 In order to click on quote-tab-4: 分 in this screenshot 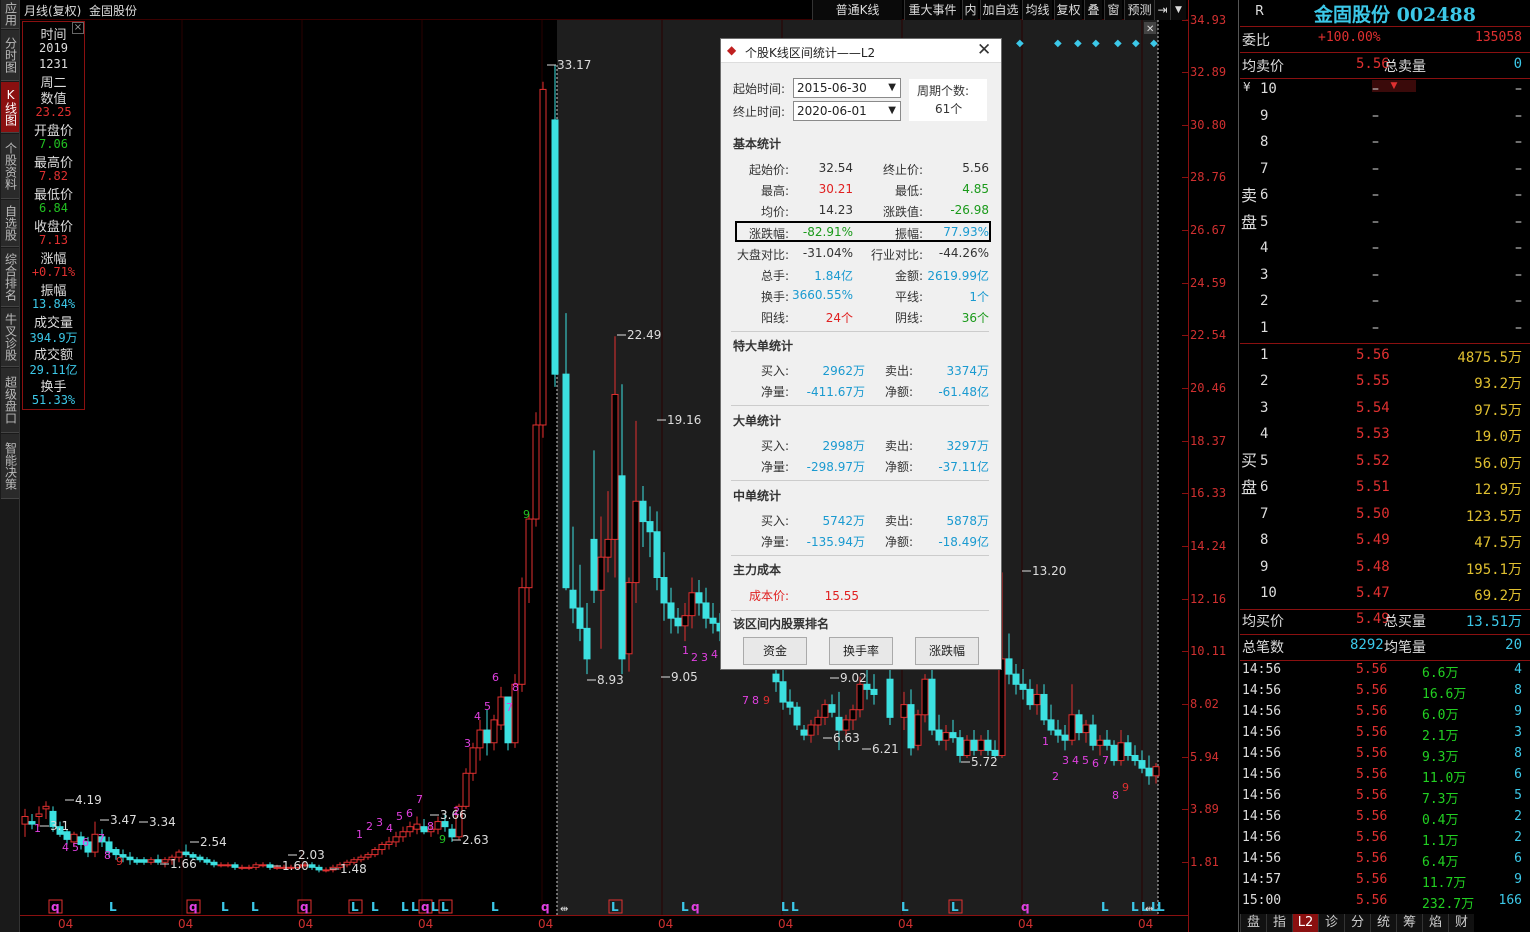, I will do `click(1357, 923)`.